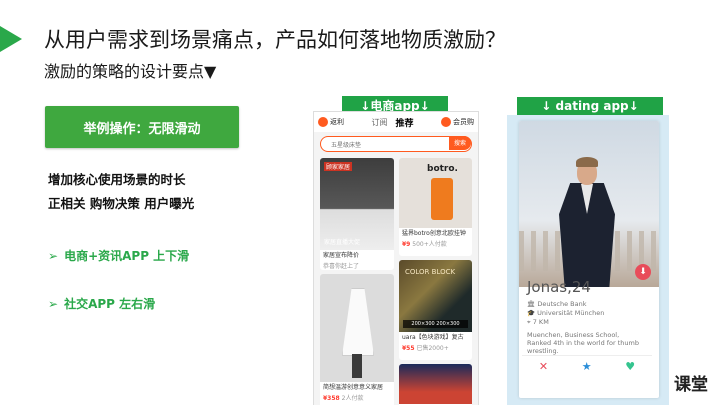  I want to click on image-caption: 家居直播大促, so click(342, 242).